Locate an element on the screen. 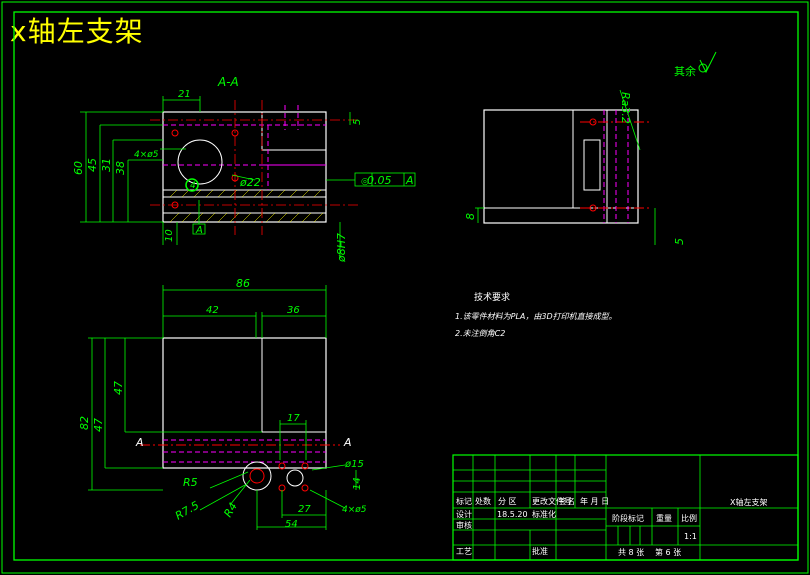  tb-biaozhunhua: 标准化 is located at coordinates (544, 514).